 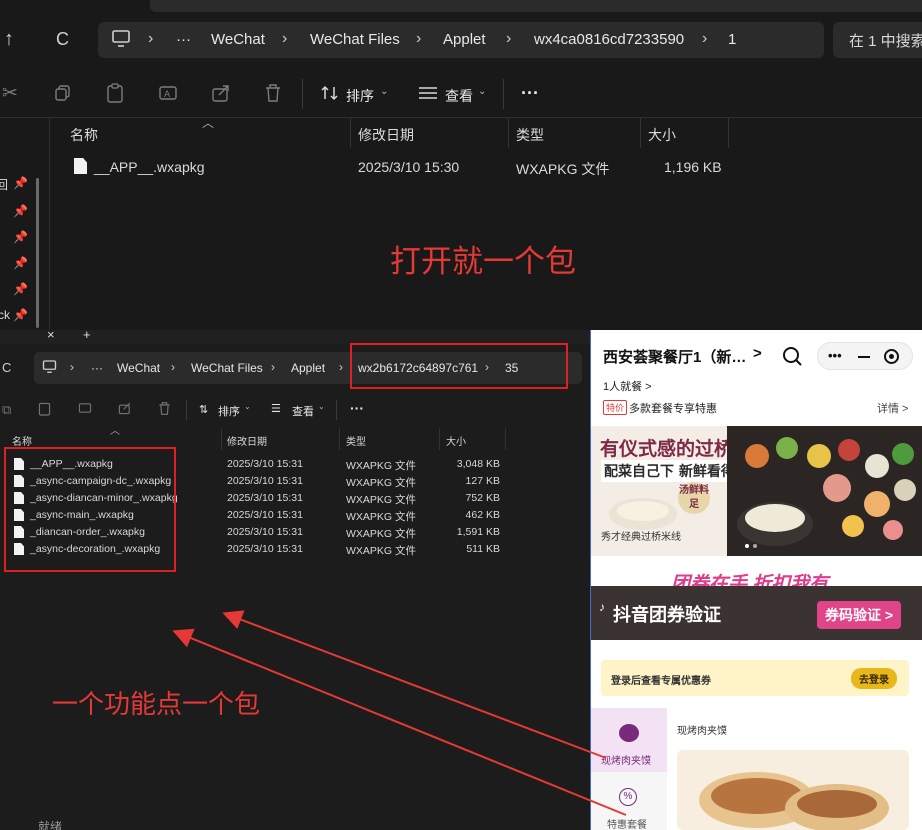 What do you see at coordinates (85, 410) in the screenshot?
I see `rename-icon` at bounding box center [85, 410].